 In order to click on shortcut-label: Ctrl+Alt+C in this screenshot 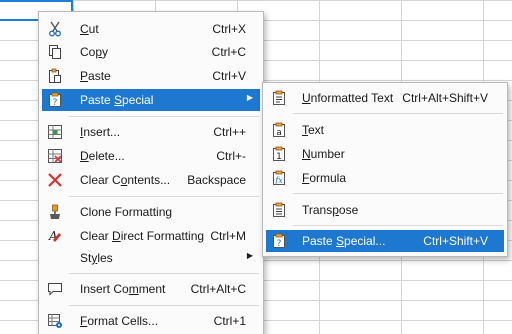, I will do `click(218, 289)`.